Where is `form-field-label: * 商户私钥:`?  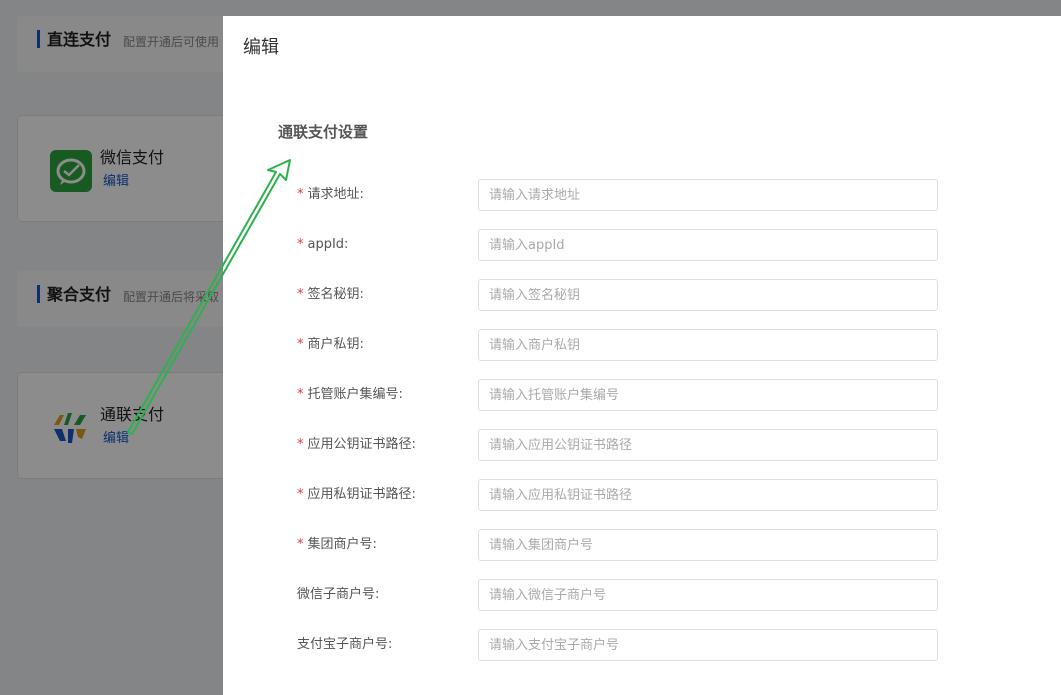 form-field-label: * 商户私钥: is located at coordinates (330, 345).